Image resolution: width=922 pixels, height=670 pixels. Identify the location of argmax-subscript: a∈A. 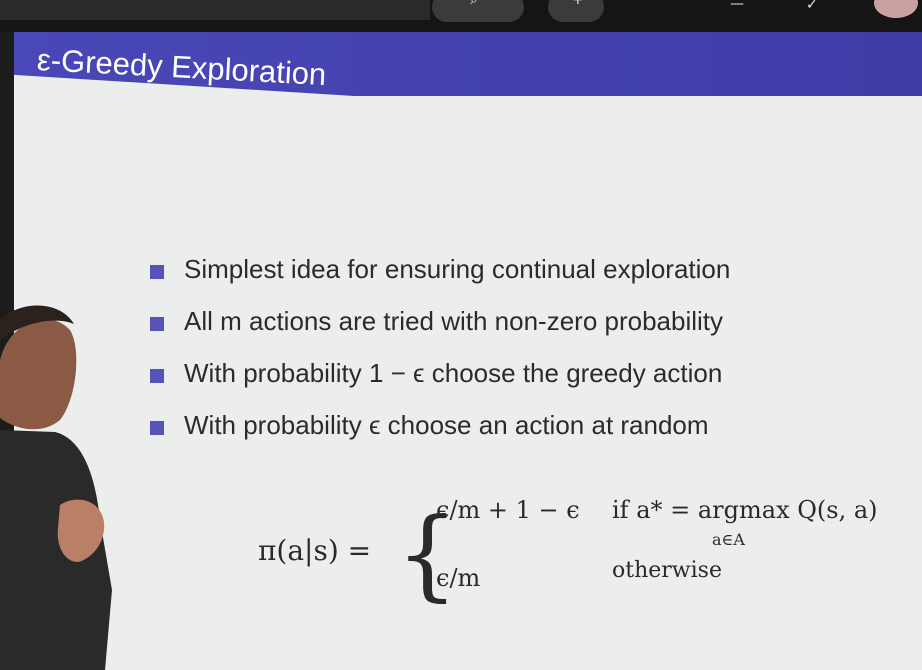
(728, 539).